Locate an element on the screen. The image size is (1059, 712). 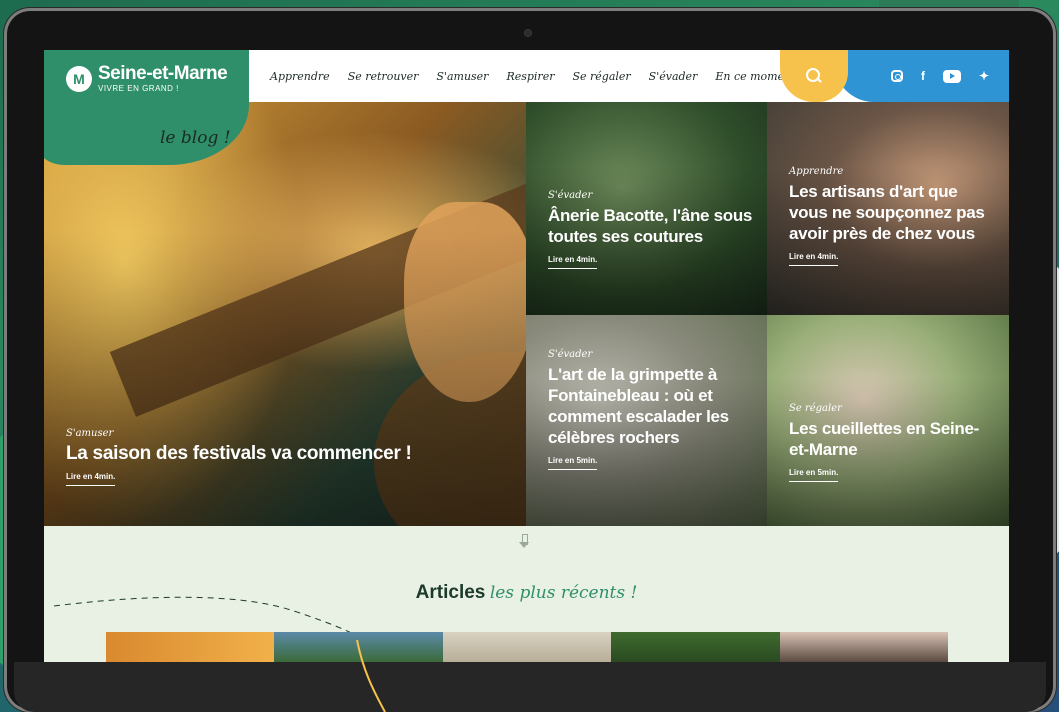
article-category: Se régaler is located at coordinates (815, 408).